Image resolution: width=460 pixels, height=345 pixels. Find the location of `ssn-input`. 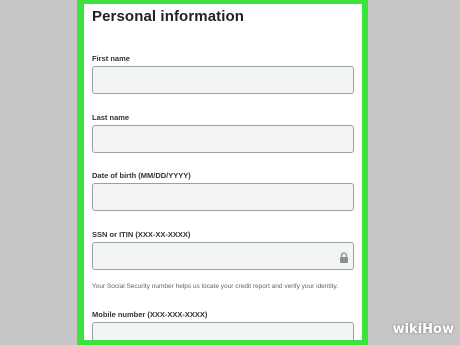

ssn-input is located at coordinates (223, 256).